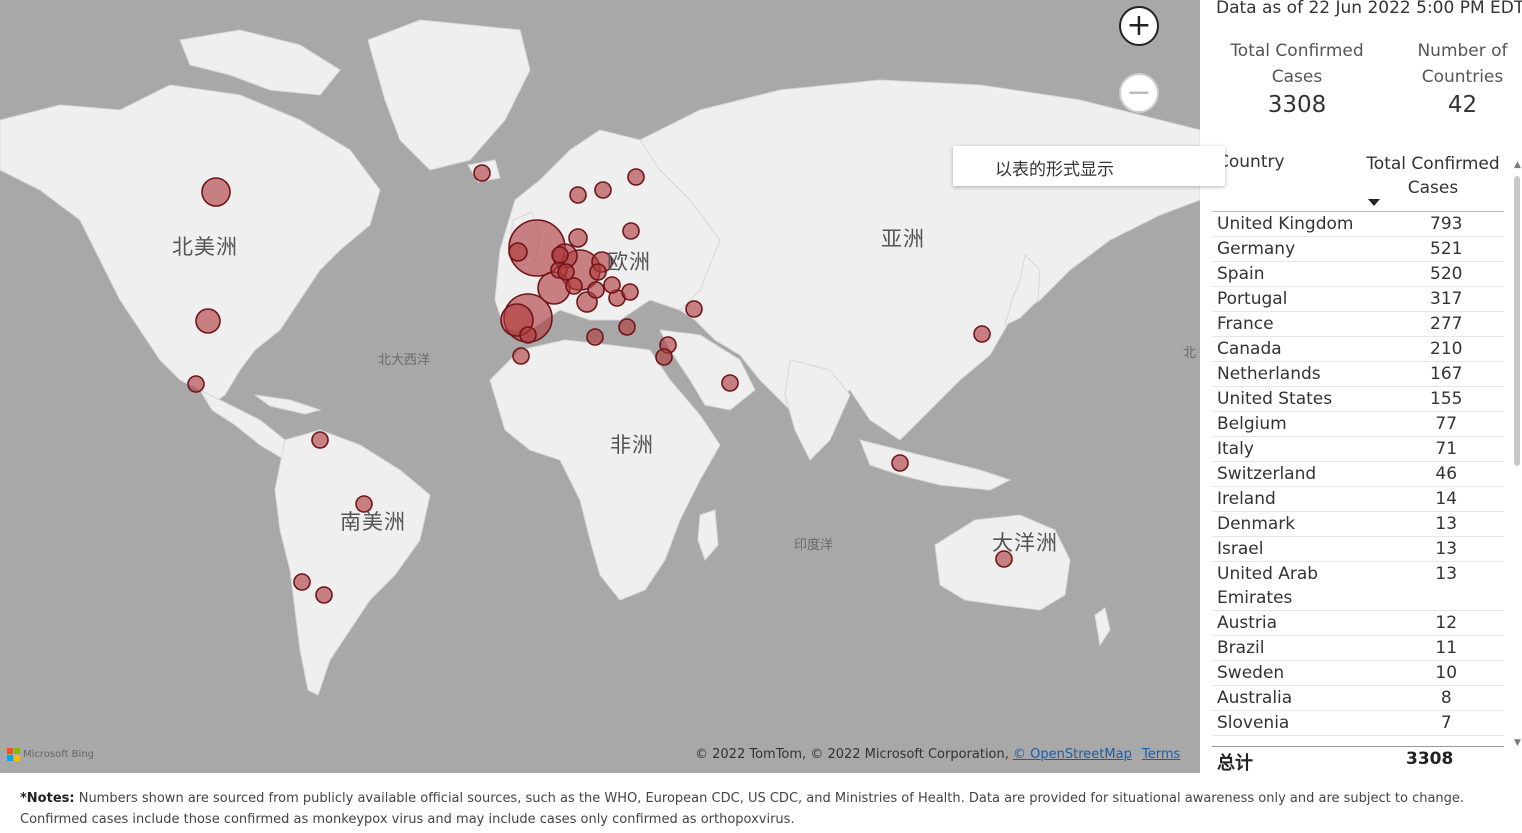 This screenshot has height=833, width=1522. Describe the element at coordinates (1358, 586) in the screenshot. I see `table-row: United Arab Emirates 13` at that location.